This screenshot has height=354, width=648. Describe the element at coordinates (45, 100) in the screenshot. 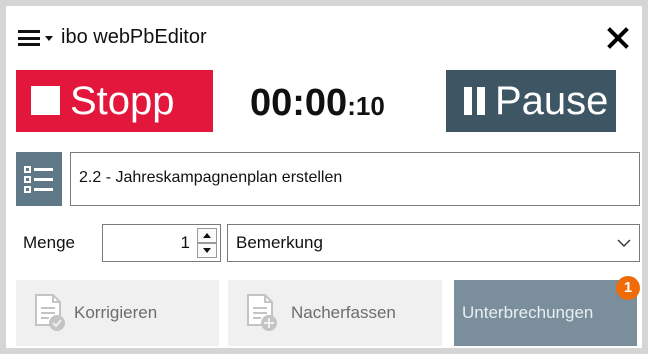

I see `stop-icon` at that location.